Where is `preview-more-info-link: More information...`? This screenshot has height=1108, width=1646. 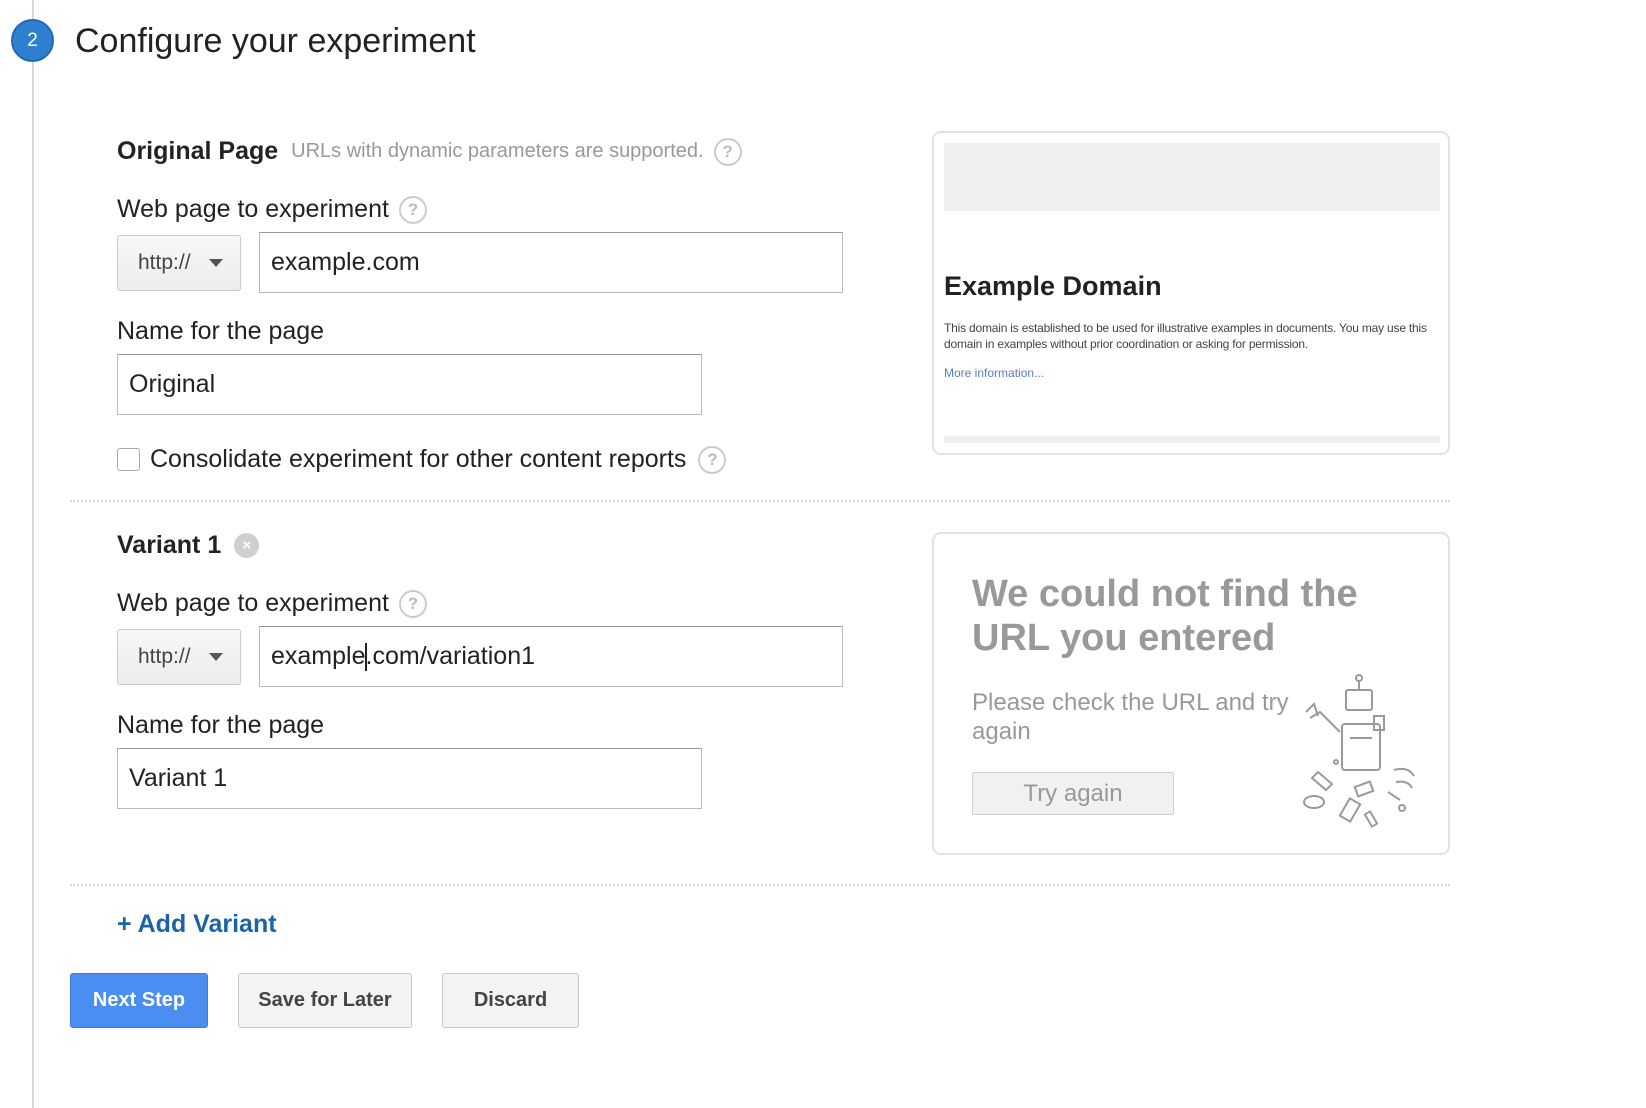
preview-more-info-link: More information... is located at coordinates (994, 373).